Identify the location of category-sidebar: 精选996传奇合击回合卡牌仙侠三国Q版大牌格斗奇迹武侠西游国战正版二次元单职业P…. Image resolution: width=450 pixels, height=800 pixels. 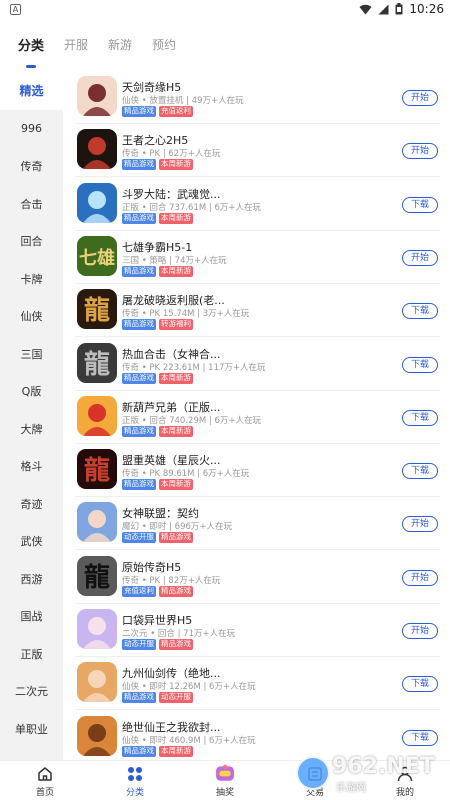
(31, 415).